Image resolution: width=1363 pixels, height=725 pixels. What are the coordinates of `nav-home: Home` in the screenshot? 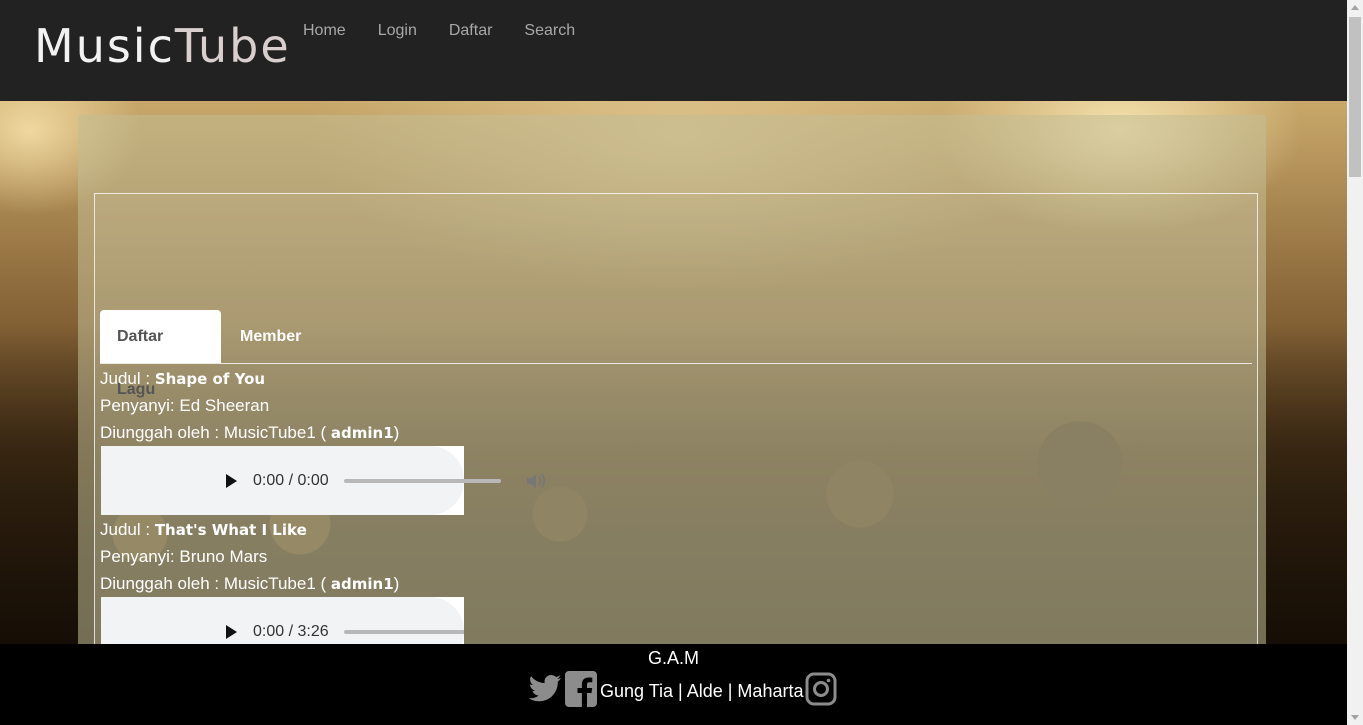 It's located at (324, 31).